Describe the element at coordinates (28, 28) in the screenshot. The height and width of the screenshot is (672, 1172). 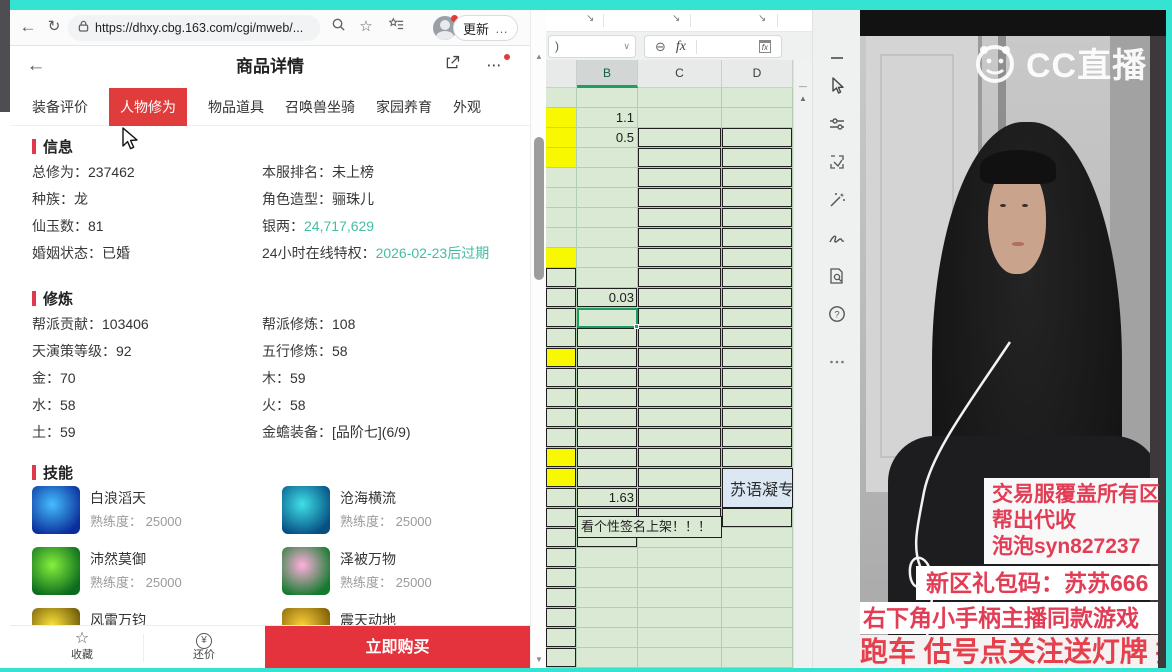
I see `browser-back-icon: ←` at that location.